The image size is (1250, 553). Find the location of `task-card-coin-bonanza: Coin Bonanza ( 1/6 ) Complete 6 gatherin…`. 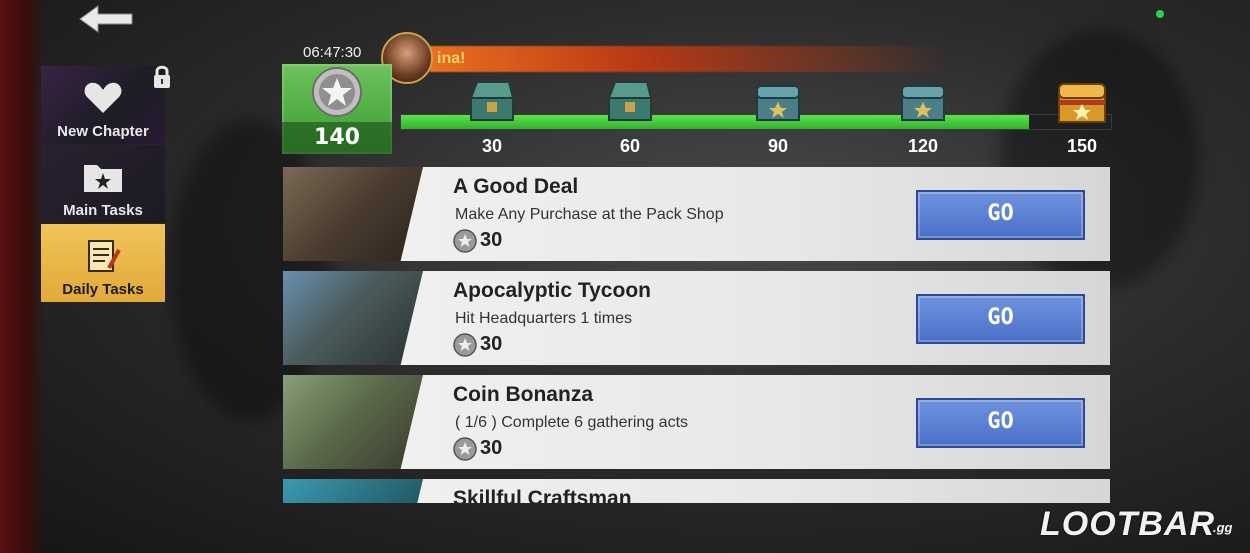

task-card-coin-bonanza: Coin Bonanza ( 1/6 ) Complete 6 gatherin… is located at coordinates (696, 422).